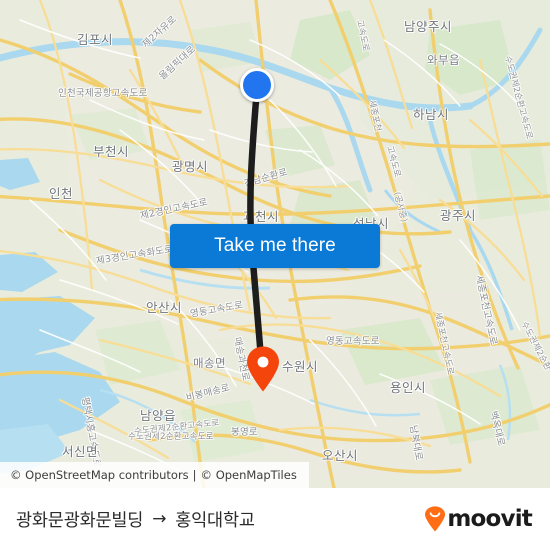  What do you see at coordinates (159, 519) in the screenshot?
I see `arrow-right-icon: →` at bounding box center [159, 519].